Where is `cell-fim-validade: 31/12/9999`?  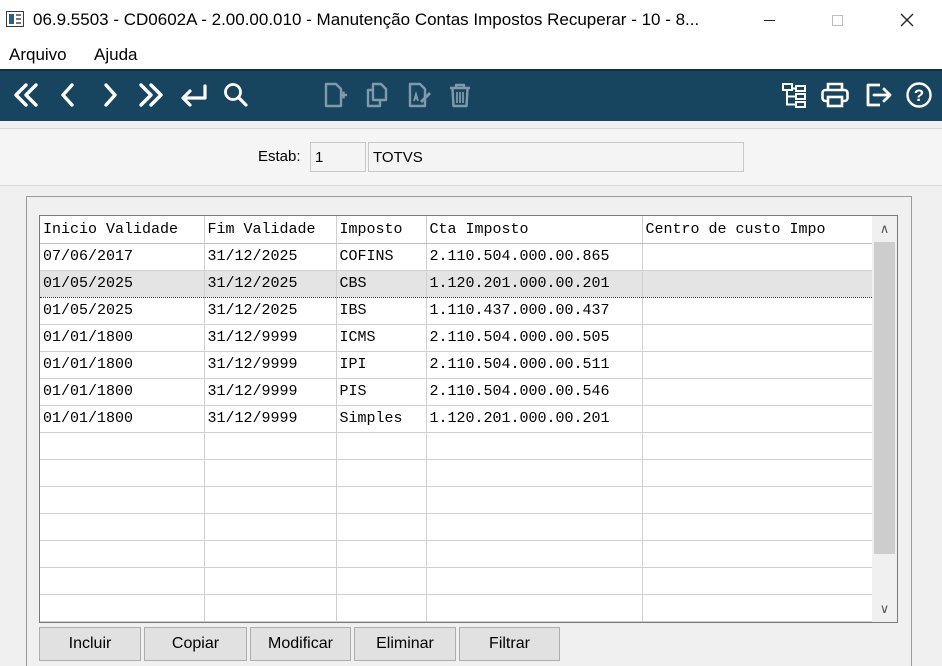 cell-fim-validade: 31/12/9999 is located at coordinates (270, 419).